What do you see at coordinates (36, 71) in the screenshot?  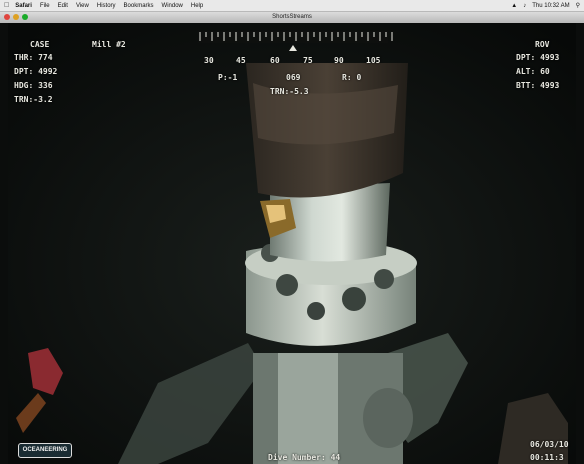 I see `case-line-dpt: DPT: 4992` at bounding box center [36, 71].